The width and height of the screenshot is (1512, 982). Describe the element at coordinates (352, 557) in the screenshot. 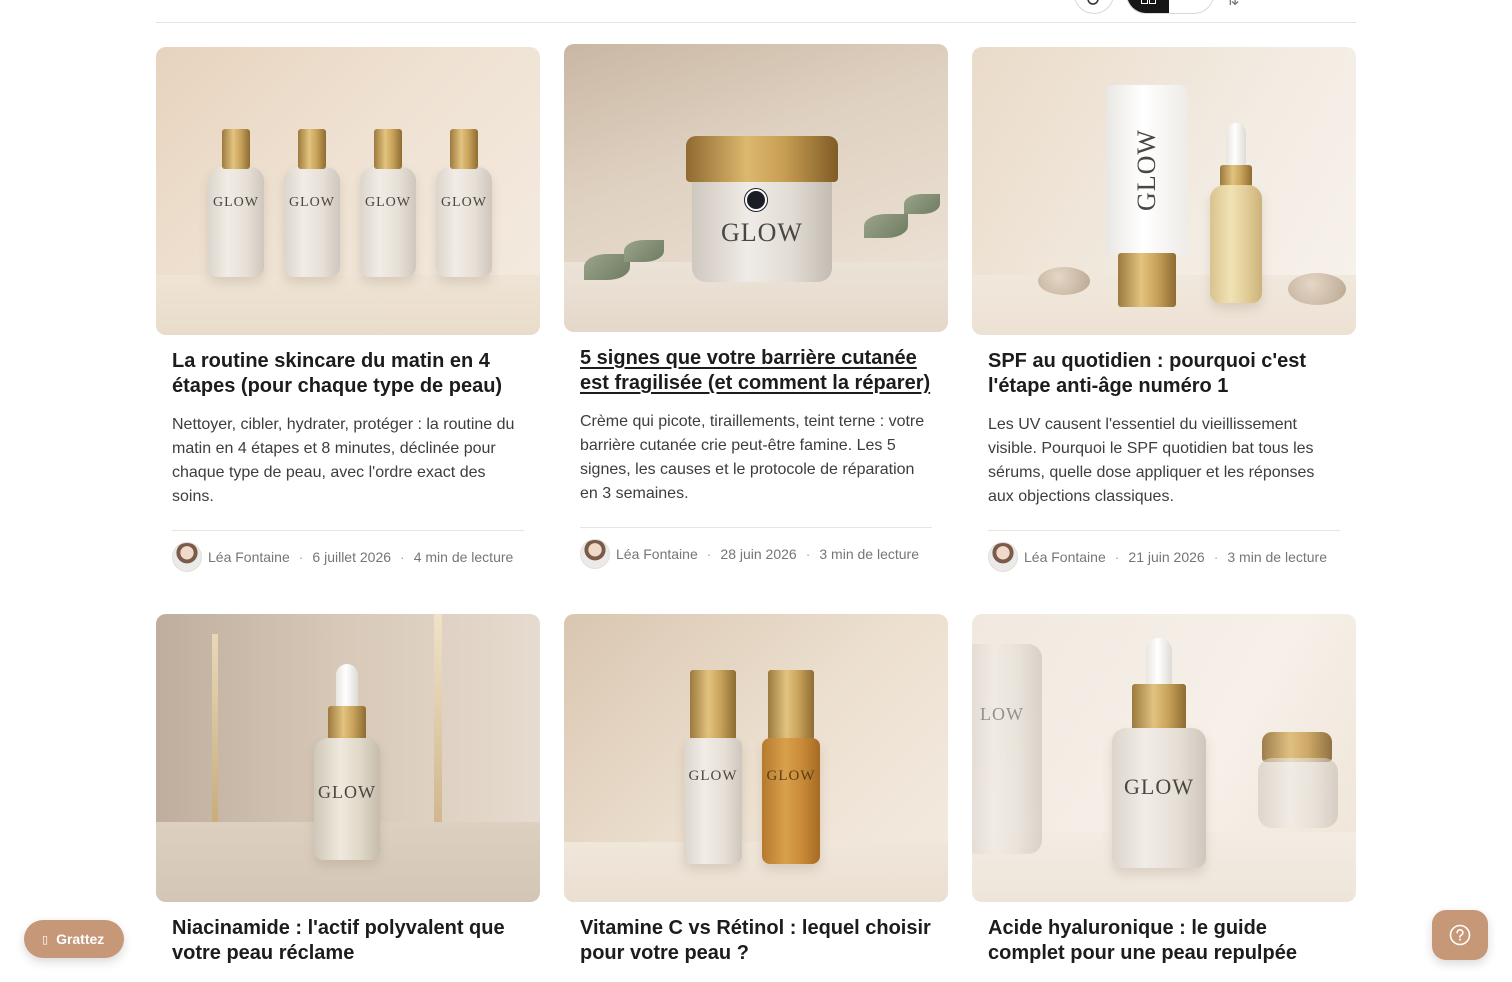

I see `article-date: 6 juillet 2026` at that location.